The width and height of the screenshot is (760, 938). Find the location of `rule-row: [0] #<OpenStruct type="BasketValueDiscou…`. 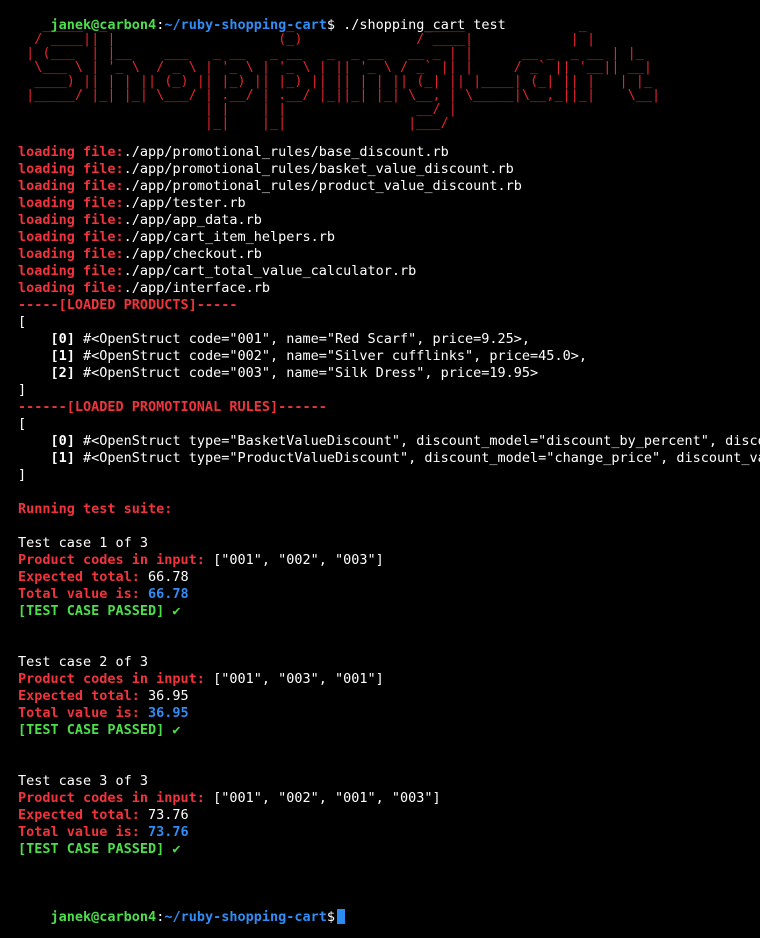

rule-row: [0] #<OpenStruct type="BasketValueDiscou… is located at coordinates (389, 441).